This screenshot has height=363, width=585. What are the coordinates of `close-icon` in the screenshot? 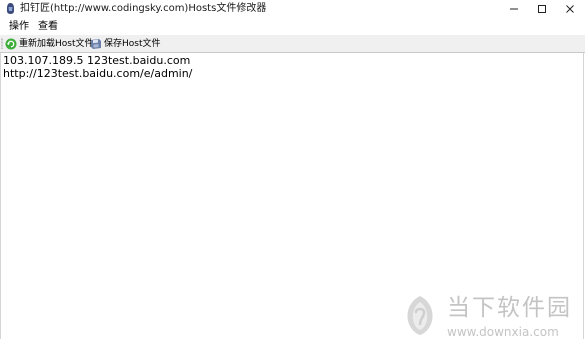 It's located at (570, 9).